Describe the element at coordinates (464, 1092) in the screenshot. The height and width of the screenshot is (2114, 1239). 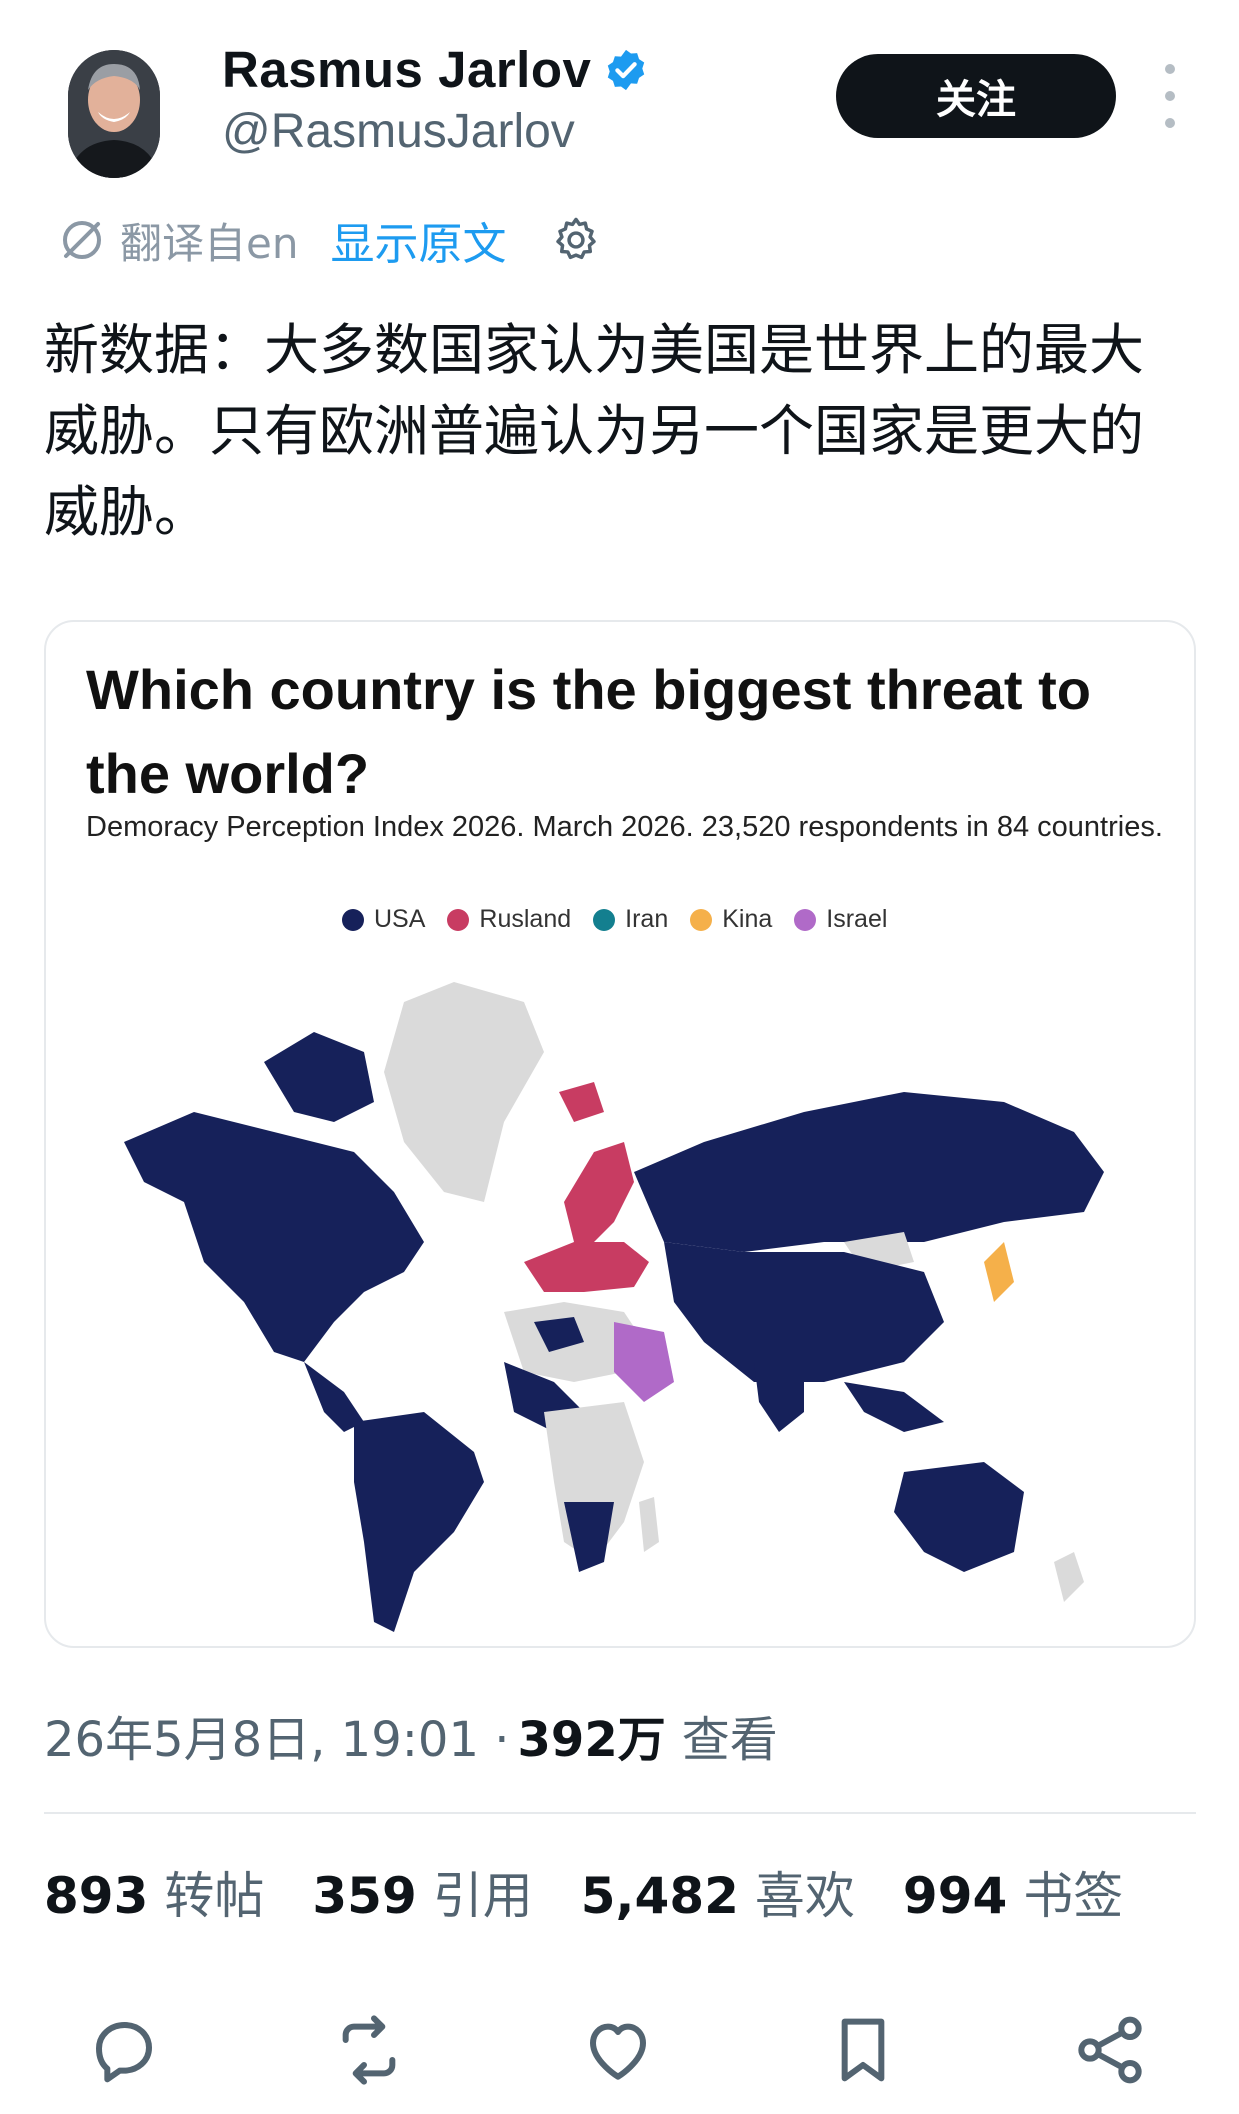
I see `map-region-greenland` at that location.